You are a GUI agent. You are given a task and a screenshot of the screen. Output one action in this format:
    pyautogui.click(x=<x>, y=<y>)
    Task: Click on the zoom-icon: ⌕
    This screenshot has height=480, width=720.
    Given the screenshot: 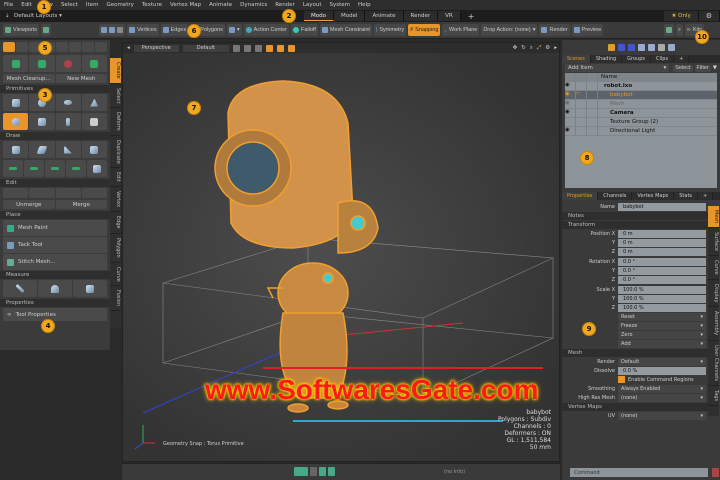 What is the action you would take?
    pyautogui.click(x=531, y=48)
    